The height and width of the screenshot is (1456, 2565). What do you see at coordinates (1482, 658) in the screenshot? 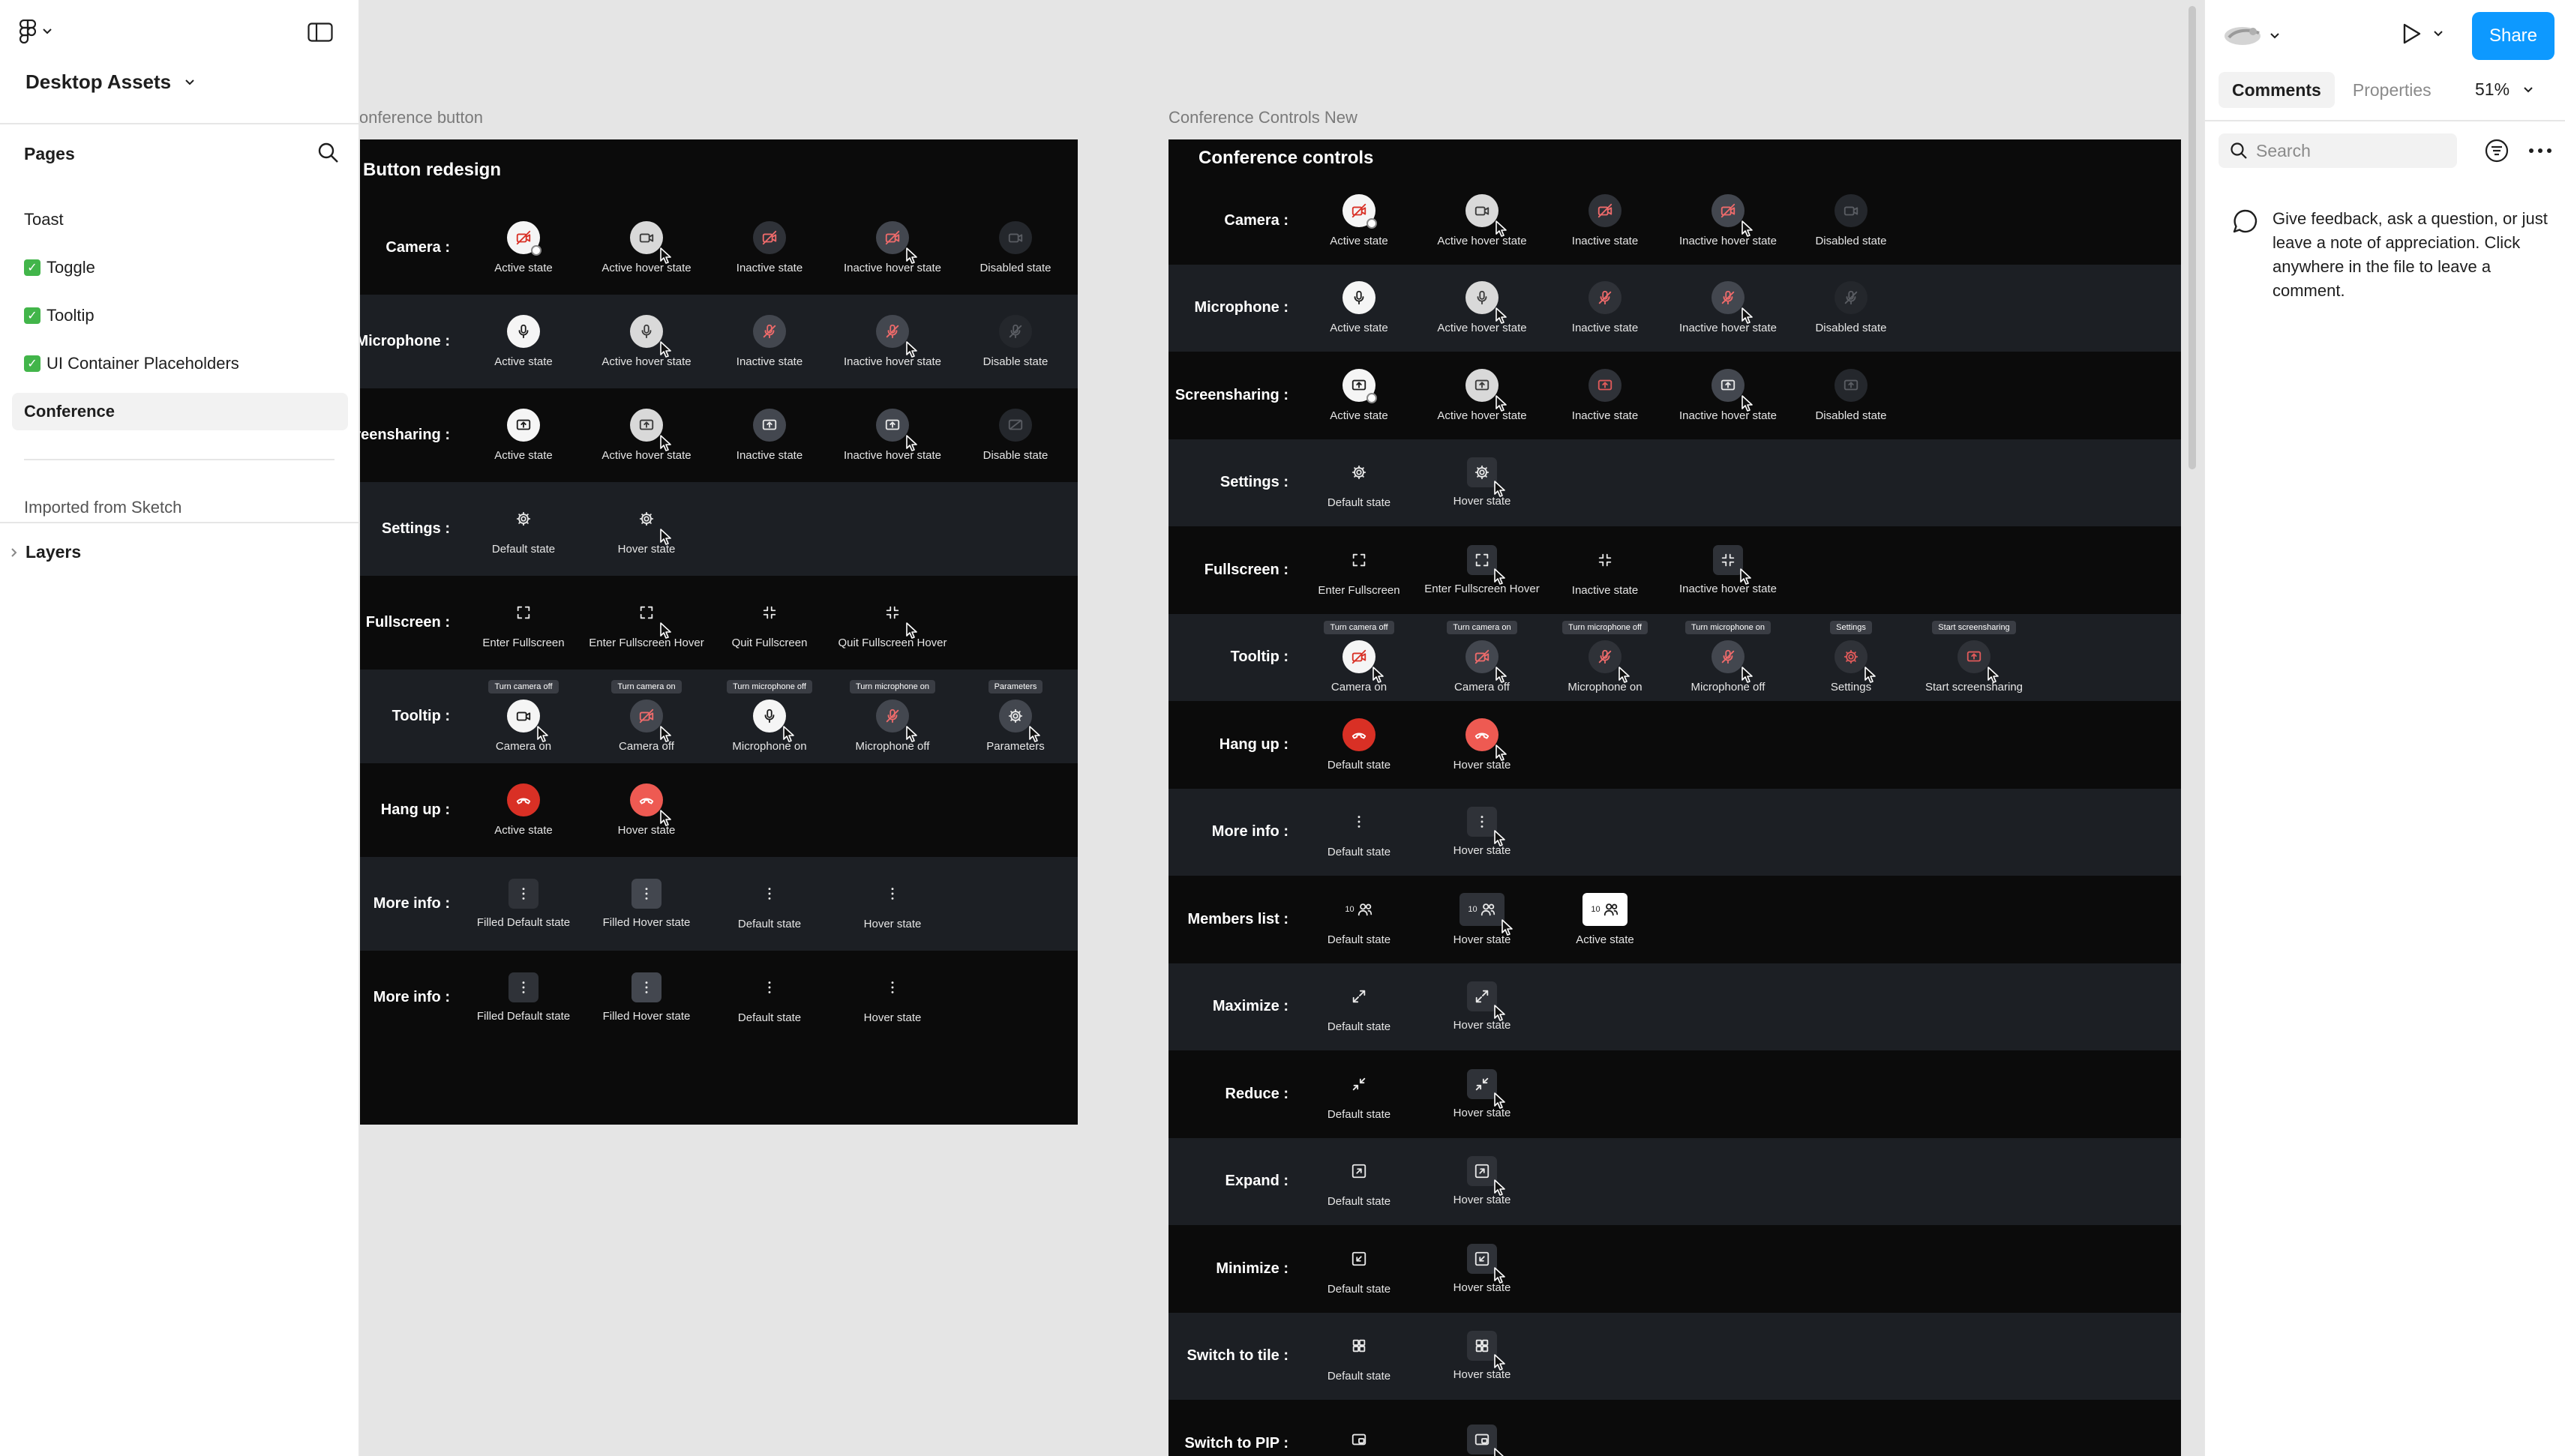
I see `component-variant: Turn camera on Camera off` at bounding box center [1482, 658].